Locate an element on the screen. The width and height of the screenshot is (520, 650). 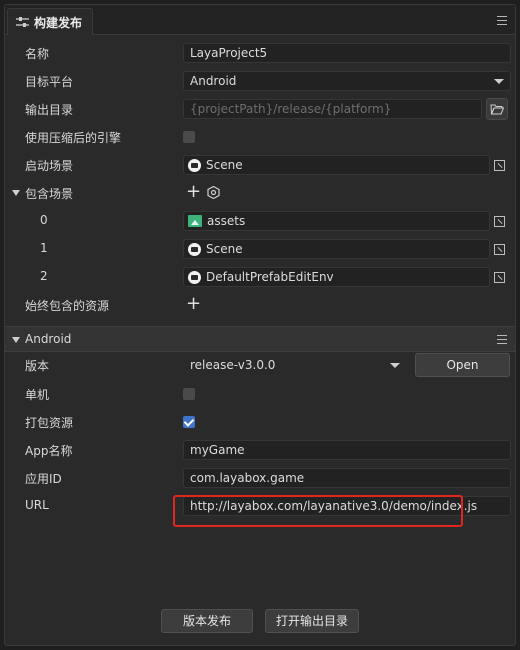
output-dir-placeholder: {projectPath}/release/{platform} is located at coordinates (291, 109).